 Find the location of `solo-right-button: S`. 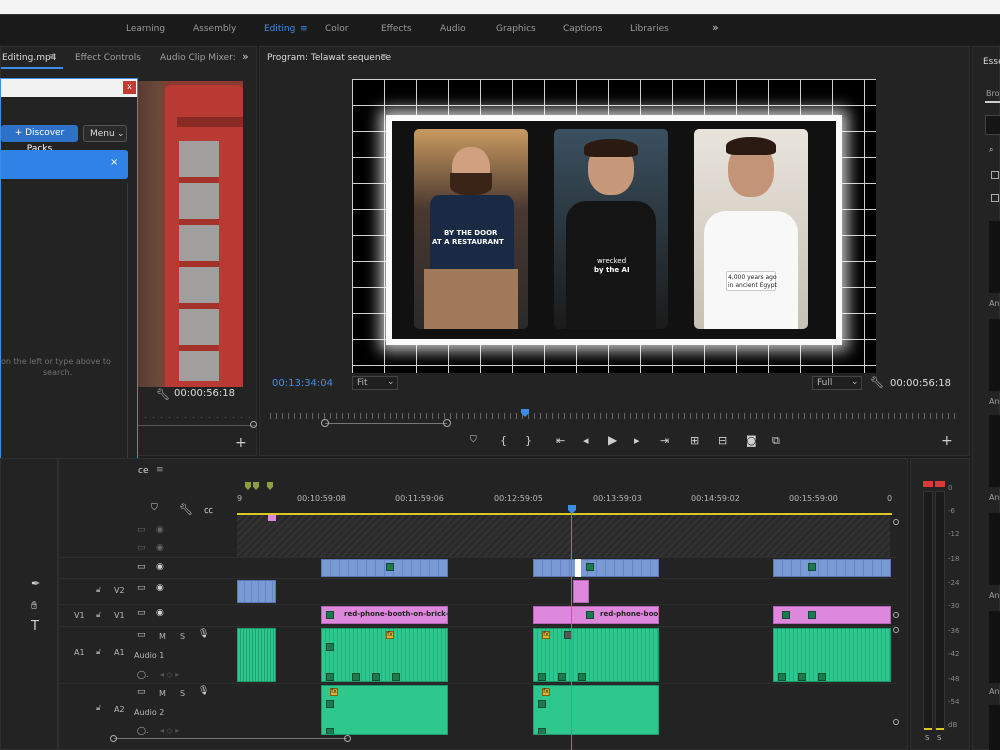

solo-right-button: S is located at coordinates (939, 738).